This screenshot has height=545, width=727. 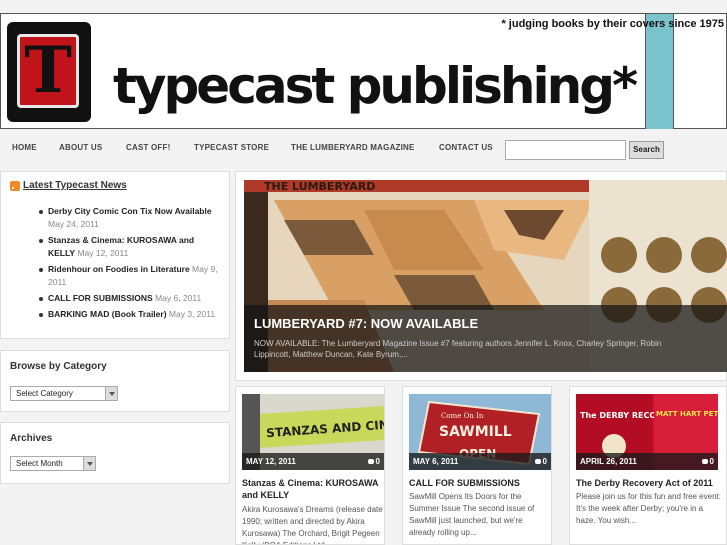 What do you see at coordinates (271, 461) in the screenshot?
I see `post-date: MAY 12, 2011` at bounding box center [271, 461].